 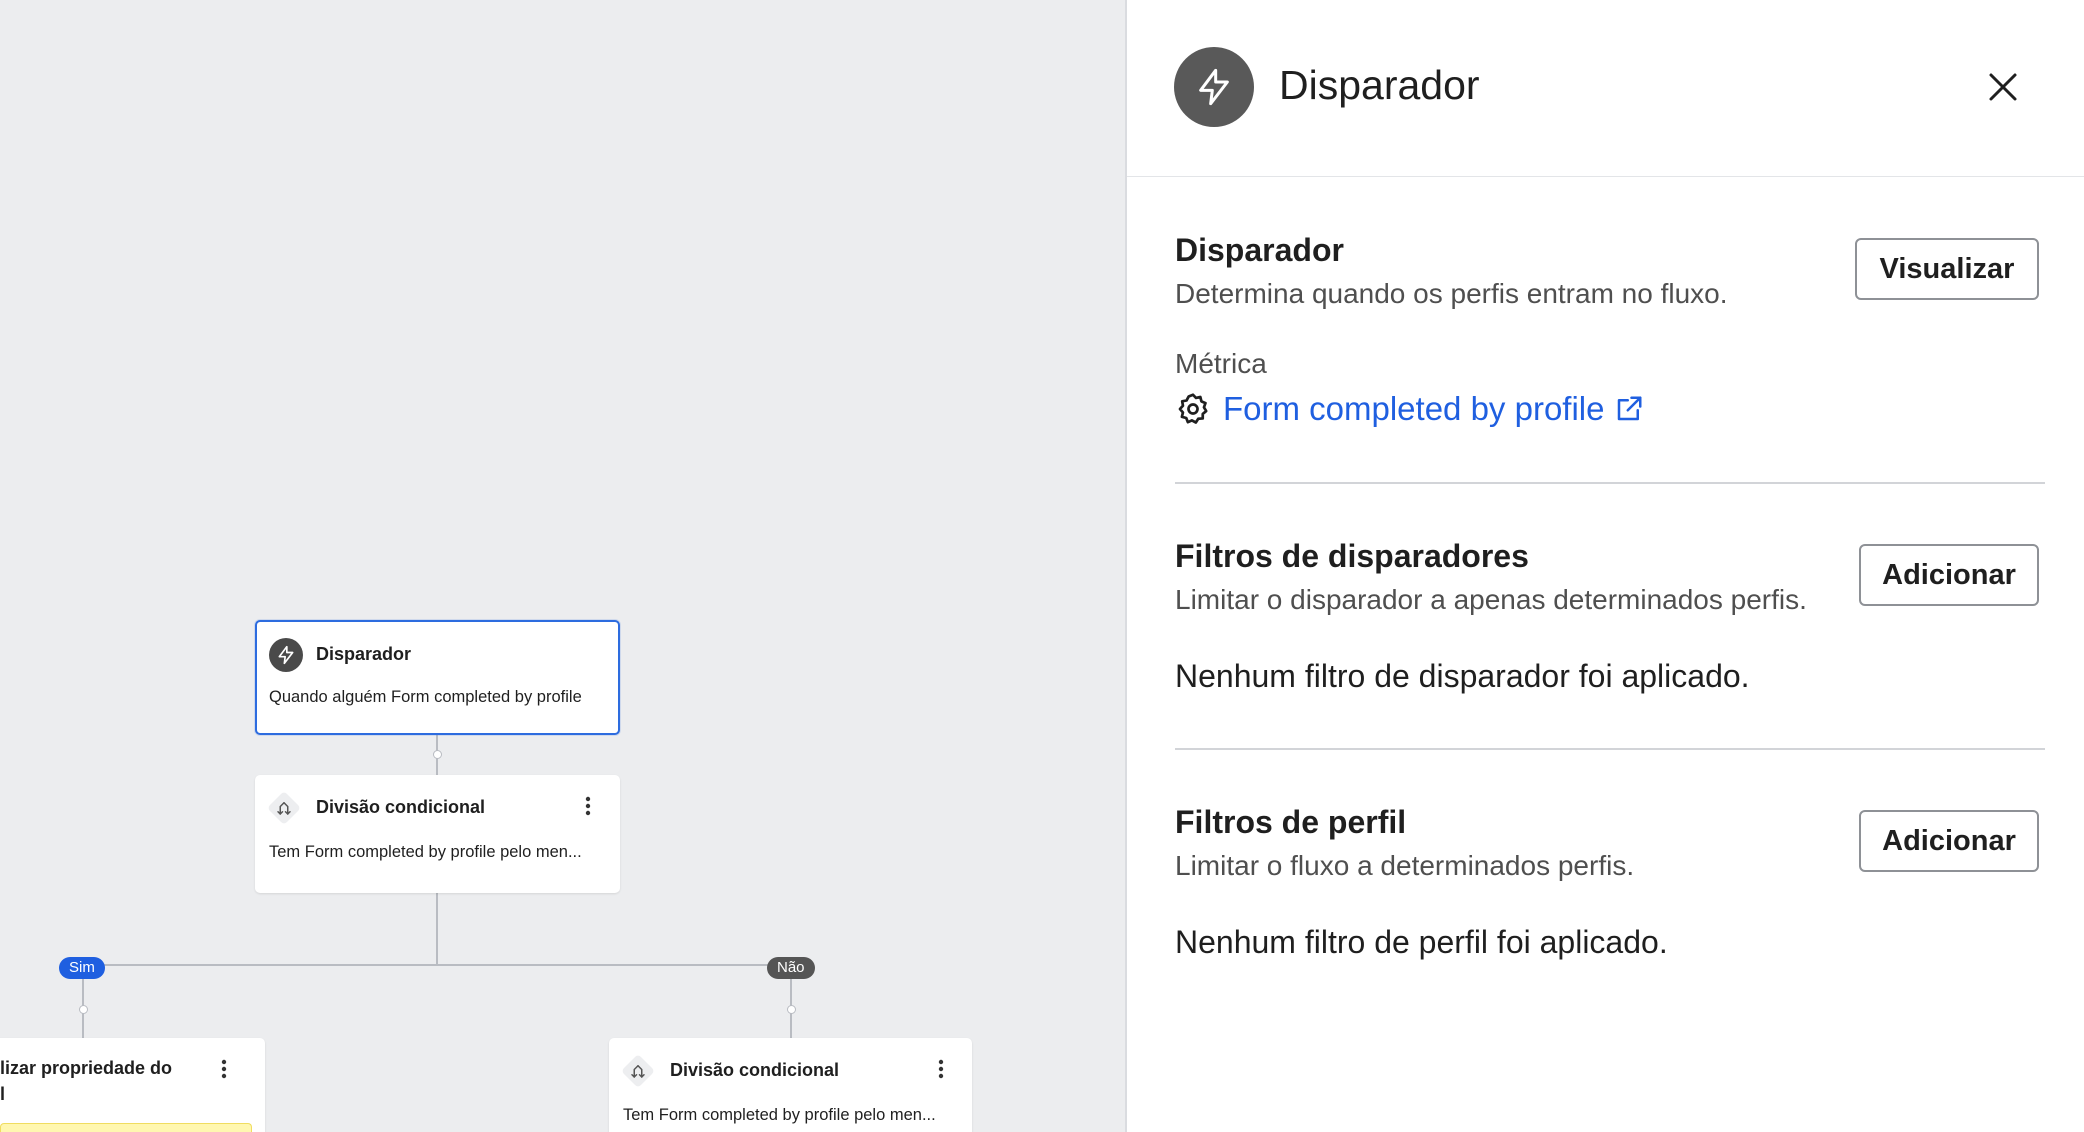 I want to click on external-link-icon, so click(x=1629, y=409).